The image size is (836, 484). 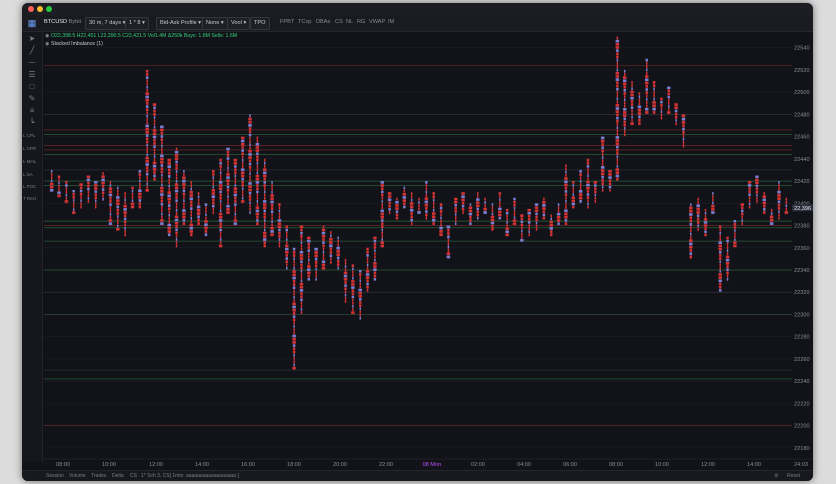 What do you see at coordinates (40, 9) in the screenshot?
I see `minimize-window-button` at bounding box center [40, 9].